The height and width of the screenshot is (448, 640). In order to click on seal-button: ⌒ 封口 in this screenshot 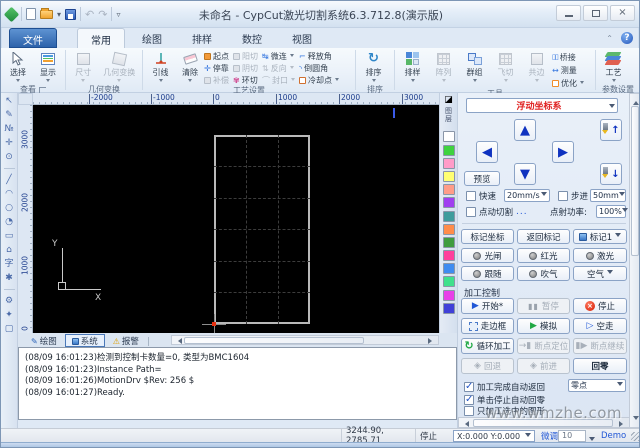, I will do `click(278, 80)`.